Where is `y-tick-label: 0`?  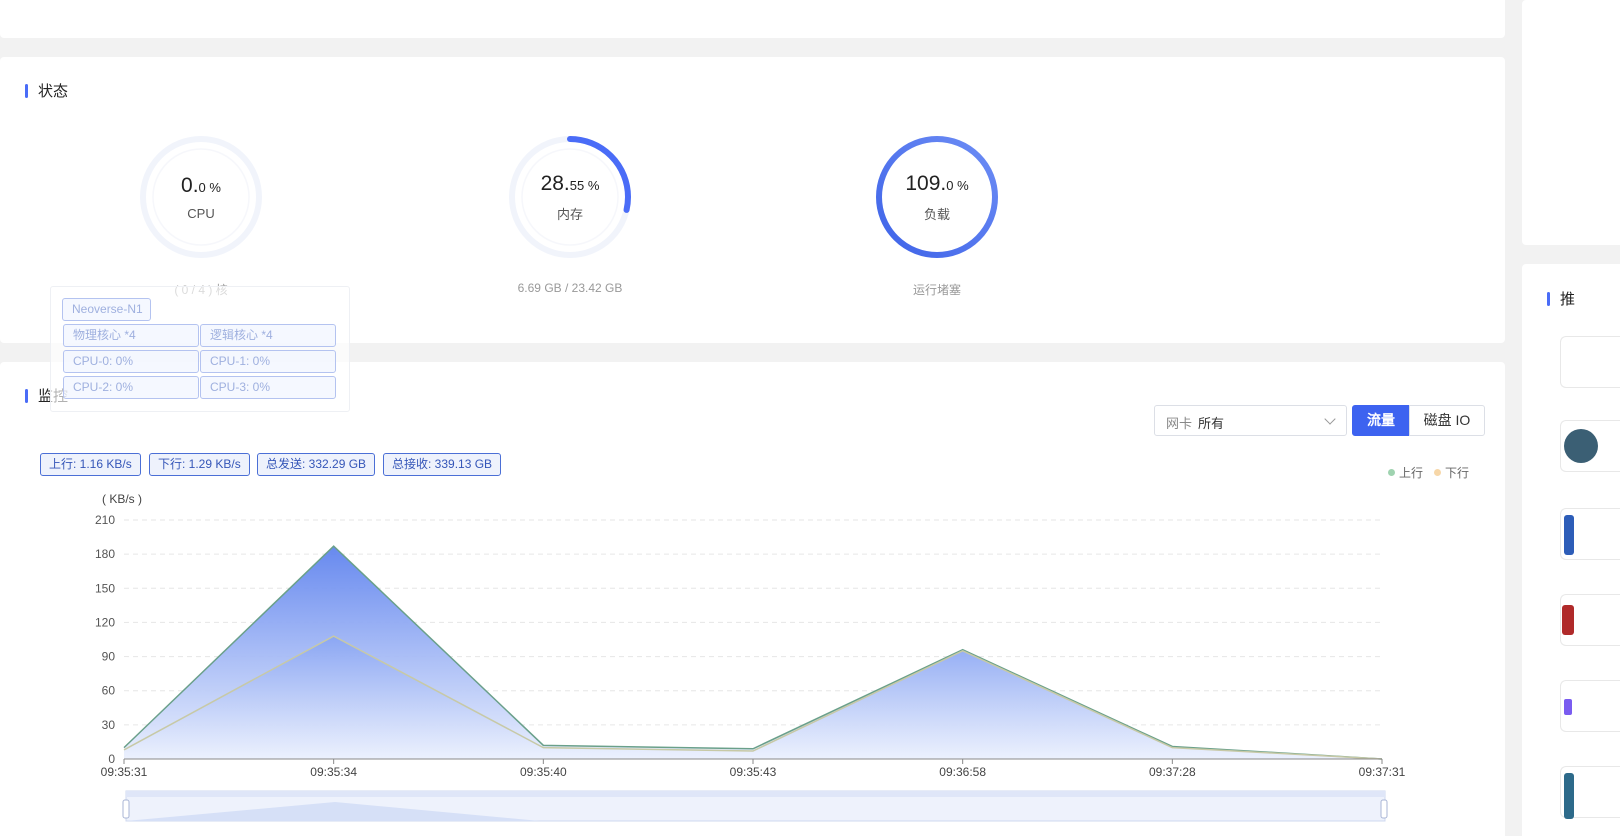
y-tick-label: 0 is located at coordinates (111, 759).